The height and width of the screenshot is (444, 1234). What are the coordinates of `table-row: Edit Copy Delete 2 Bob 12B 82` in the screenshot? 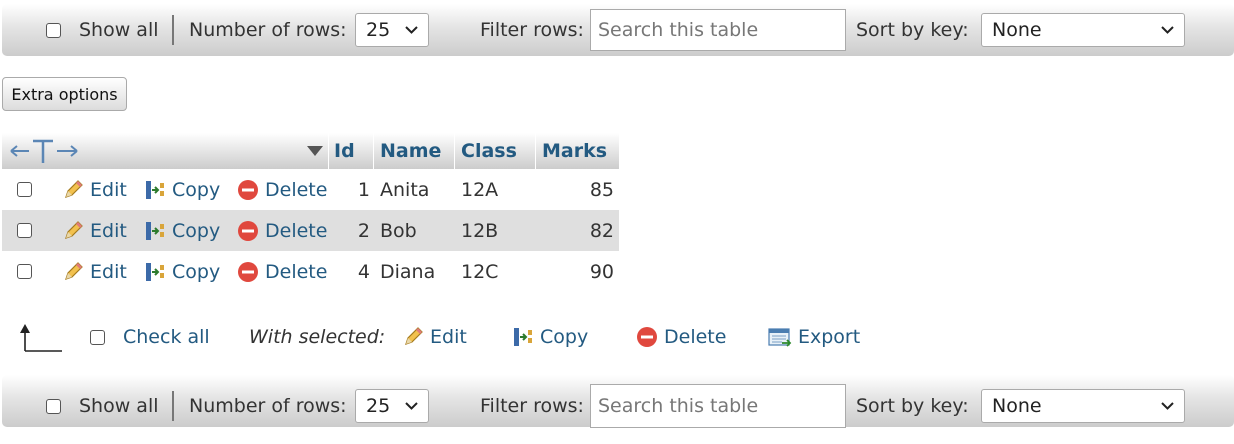 It's located at (310, 230).